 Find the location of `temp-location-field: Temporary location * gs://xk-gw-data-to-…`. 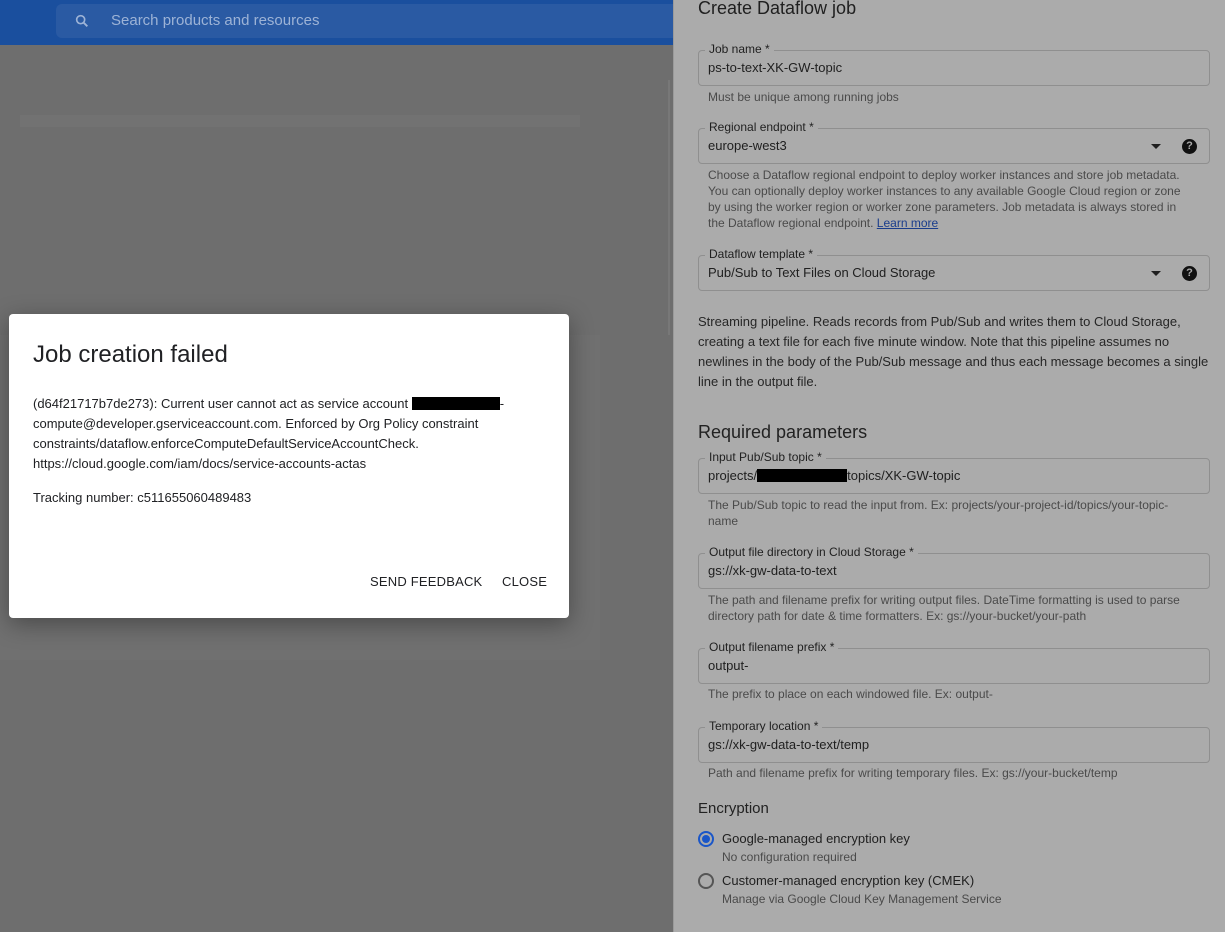

temp-location-field: Temporary location * gs://xk-gw-data-to-… is located at coordinates (954, 741).